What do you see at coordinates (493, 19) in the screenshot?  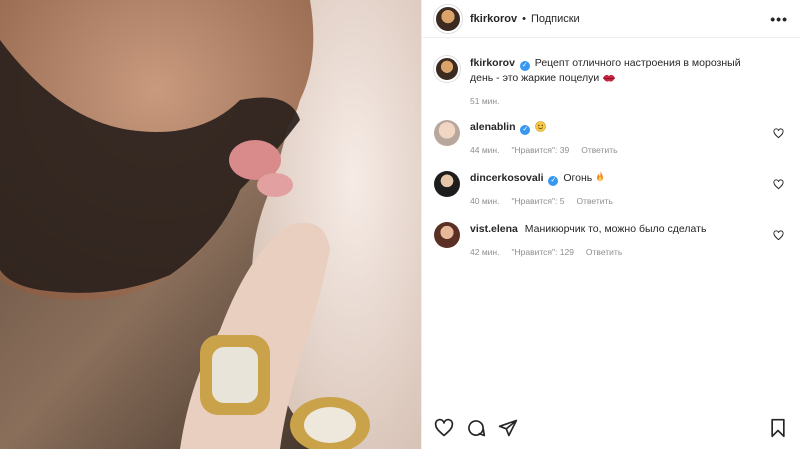 I see `author-username: fkirkorov` at bounding box center [493, 19].